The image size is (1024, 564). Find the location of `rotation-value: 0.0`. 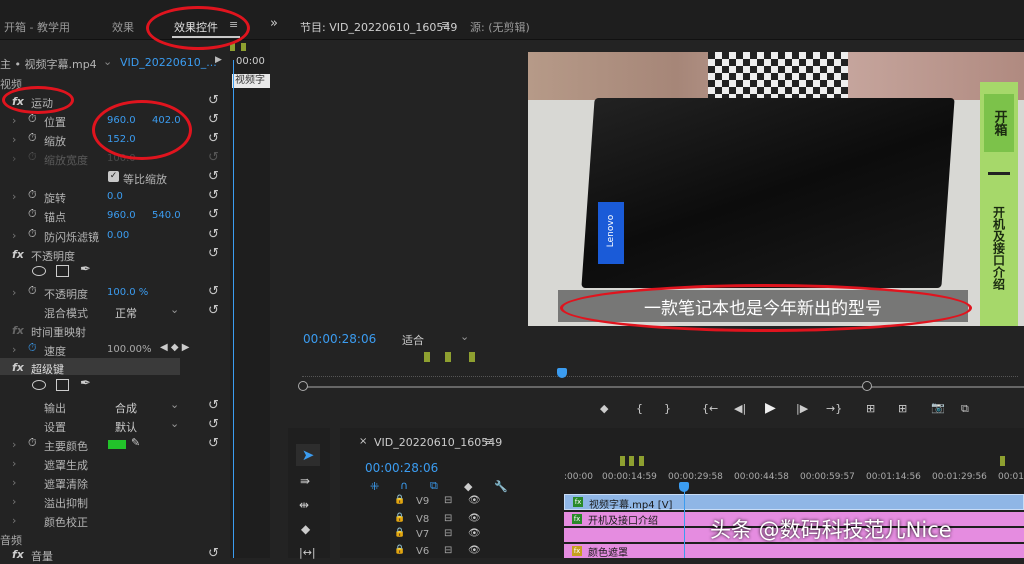

rotation-value: 0.0 is located at coordinates (115, 196).